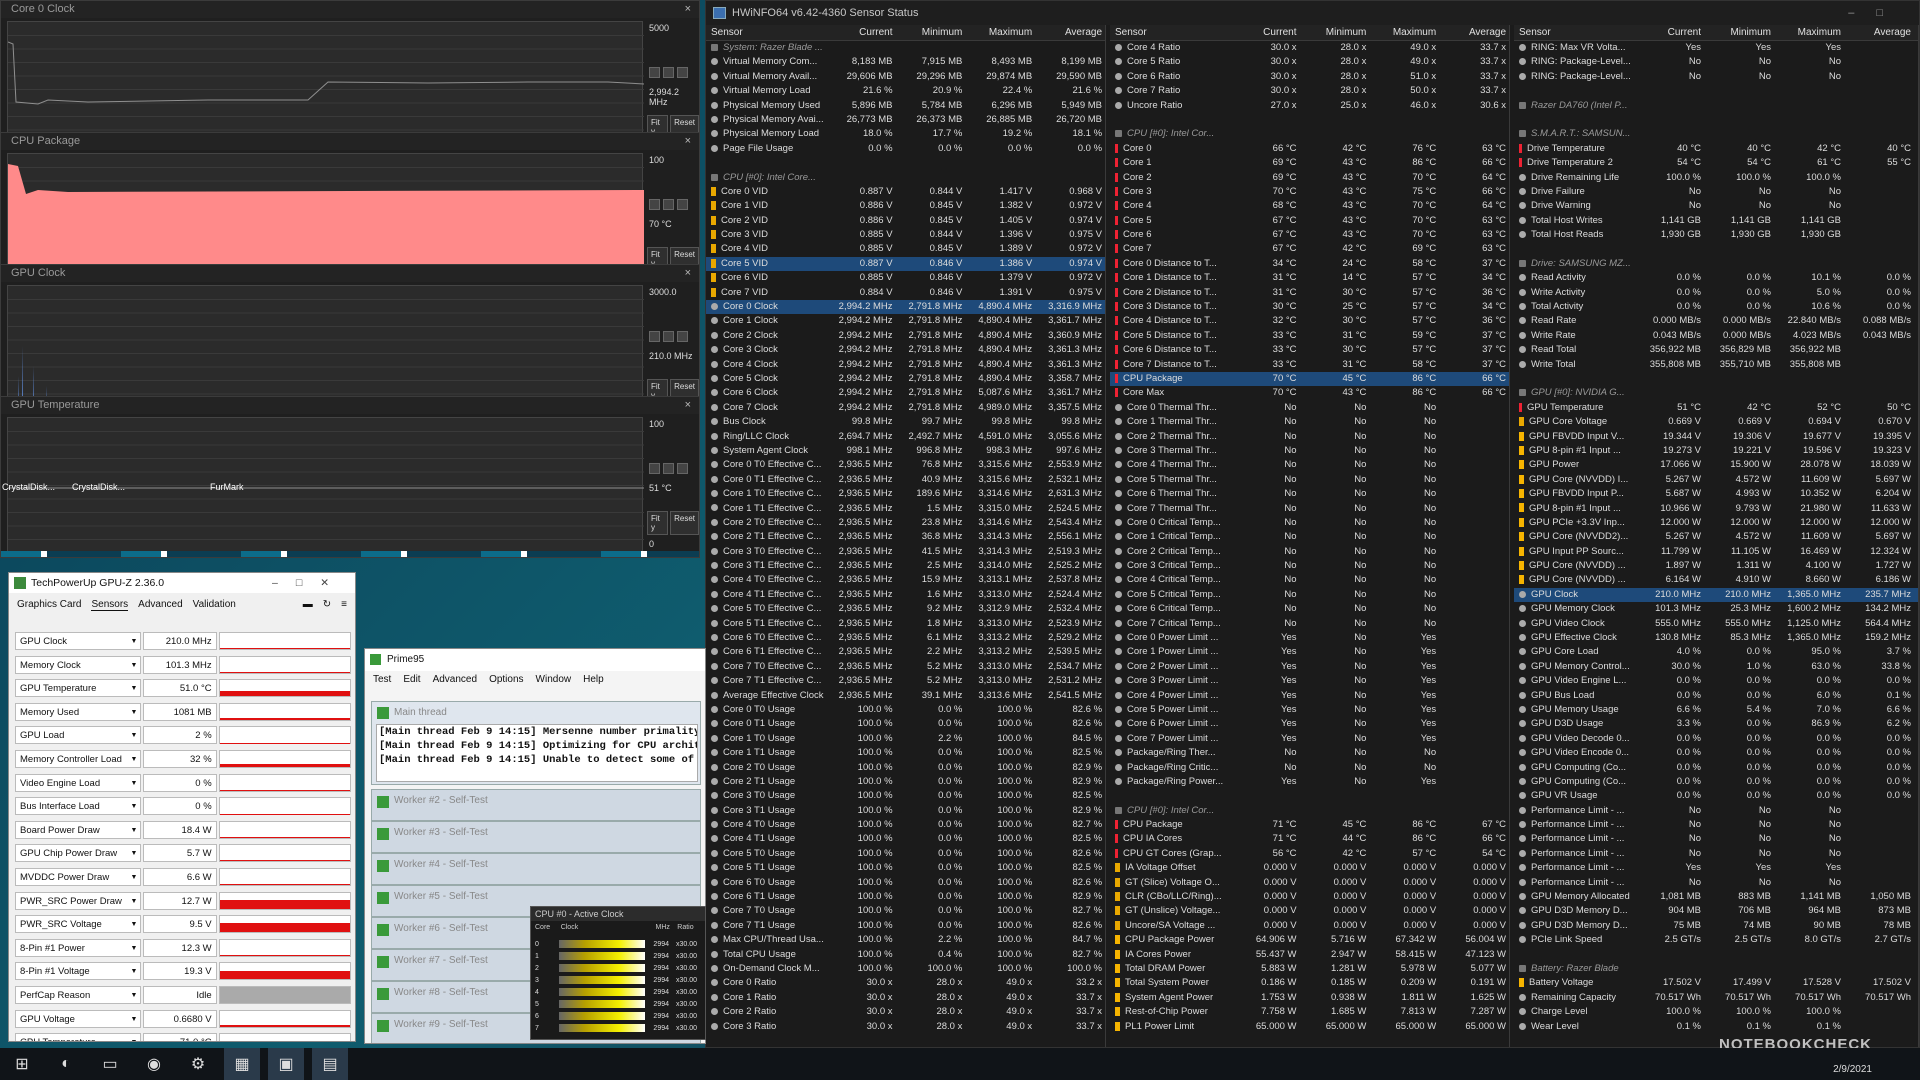 This screenshot has width=1920, height=1080. Describe the element at coordinates (1309, 696) in the screenshot. I see `sensor-row: Core 4 Power Limit ... Yes No Yes` at that location.